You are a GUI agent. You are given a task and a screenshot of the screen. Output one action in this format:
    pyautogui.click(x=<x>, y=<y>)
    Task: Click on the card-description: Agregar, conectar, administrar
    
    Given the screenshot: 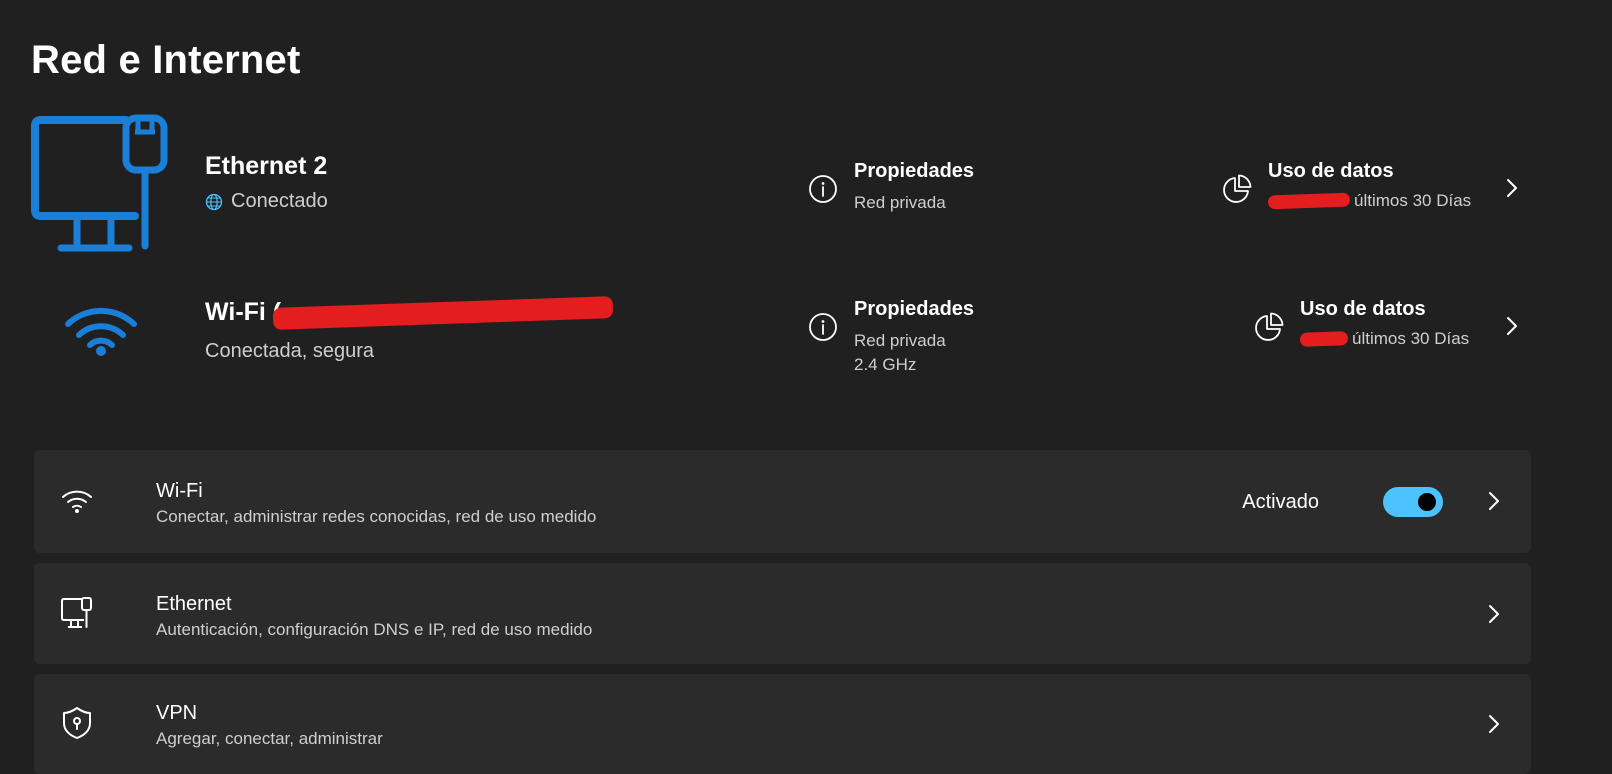 What is the action you would take?
    pyautogui.click(x=269, y=738)
    